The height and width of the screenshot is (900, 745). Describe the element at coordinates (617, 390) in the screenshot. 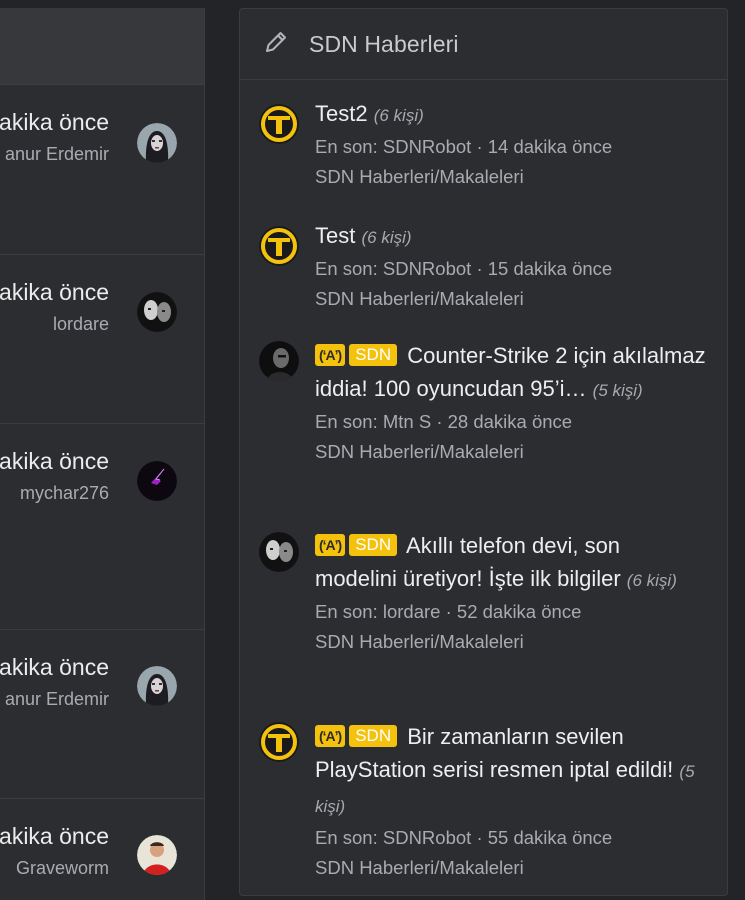

I see `participant-count: (5 kişi)` at that location.